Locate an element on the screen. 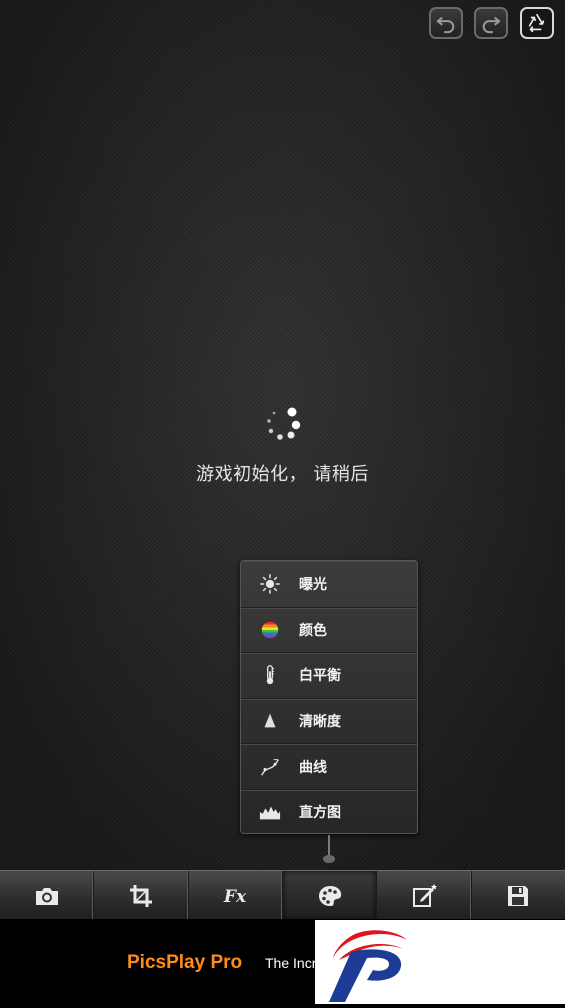 The height and width of the screenshot is (1008, 565). save-button is located at coordinates (518, 895).